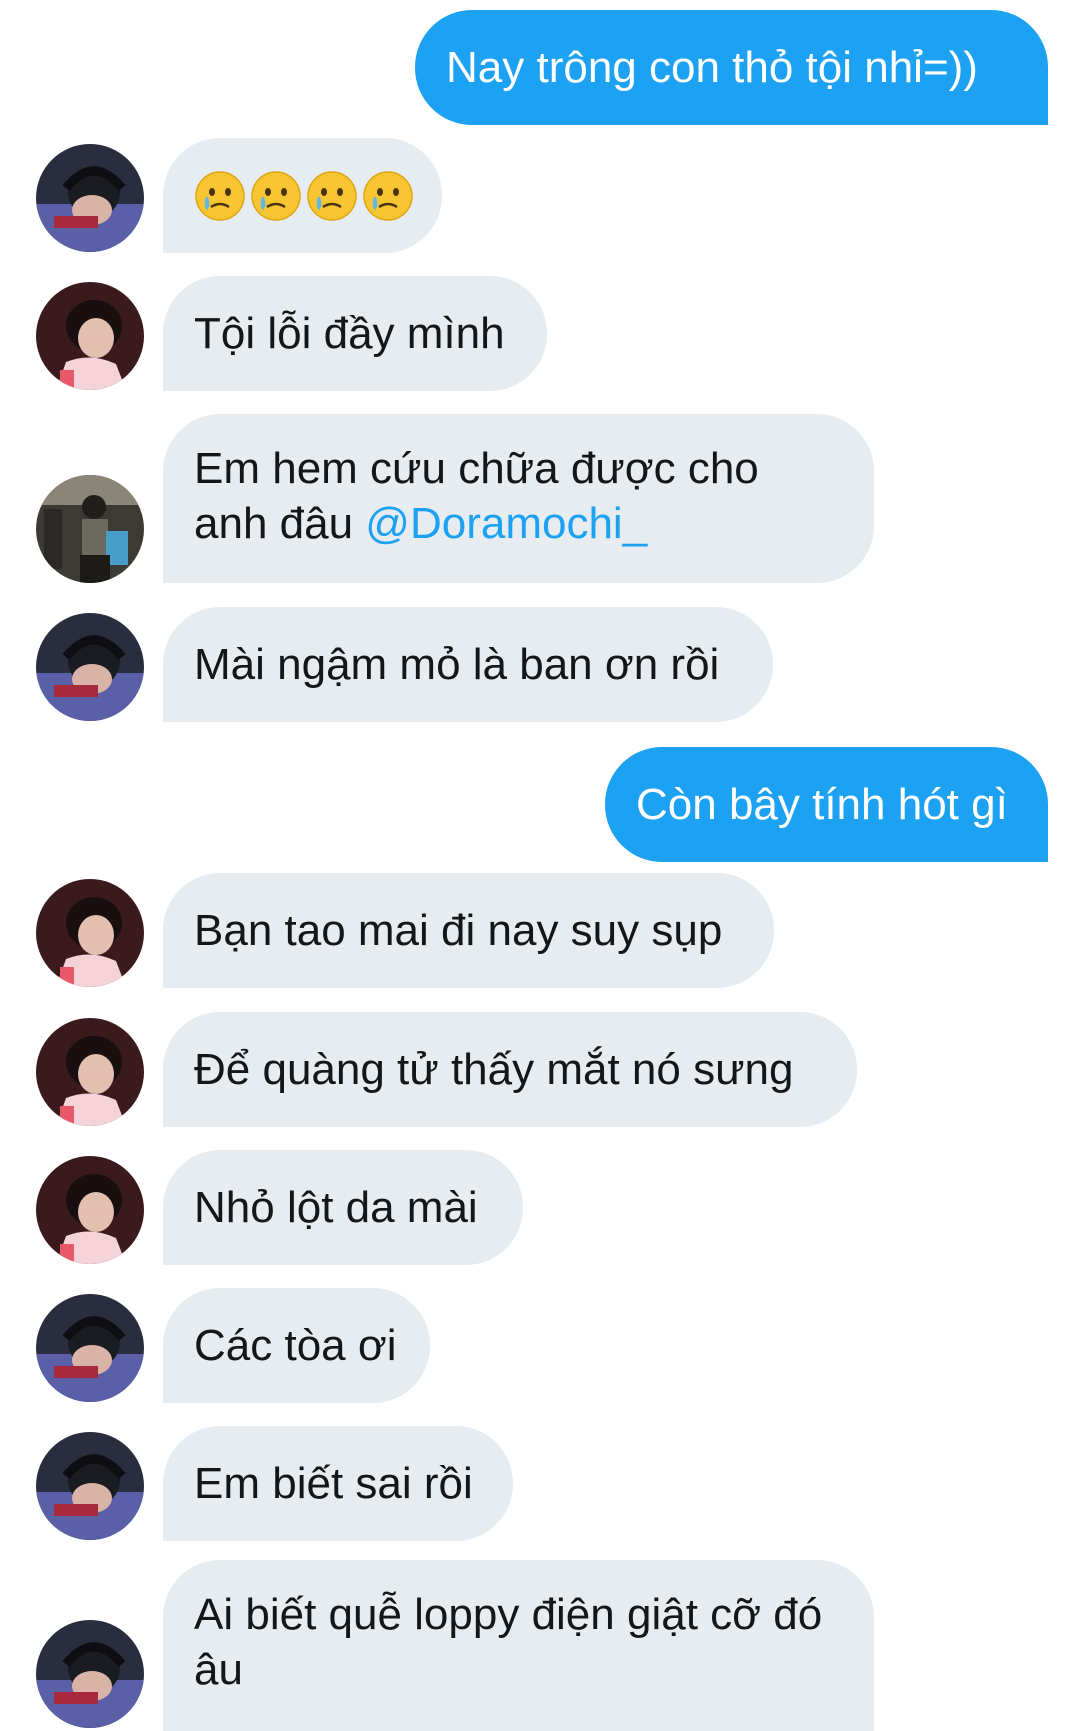 Image resolution: width=1080 pixels, height=1731 pixels. What do you see at coordinates (457, 664) in the screenshot?
I see `message-text: Mài ngậm mỏ là ban ơn rồi` at bounding box center [457, 664].